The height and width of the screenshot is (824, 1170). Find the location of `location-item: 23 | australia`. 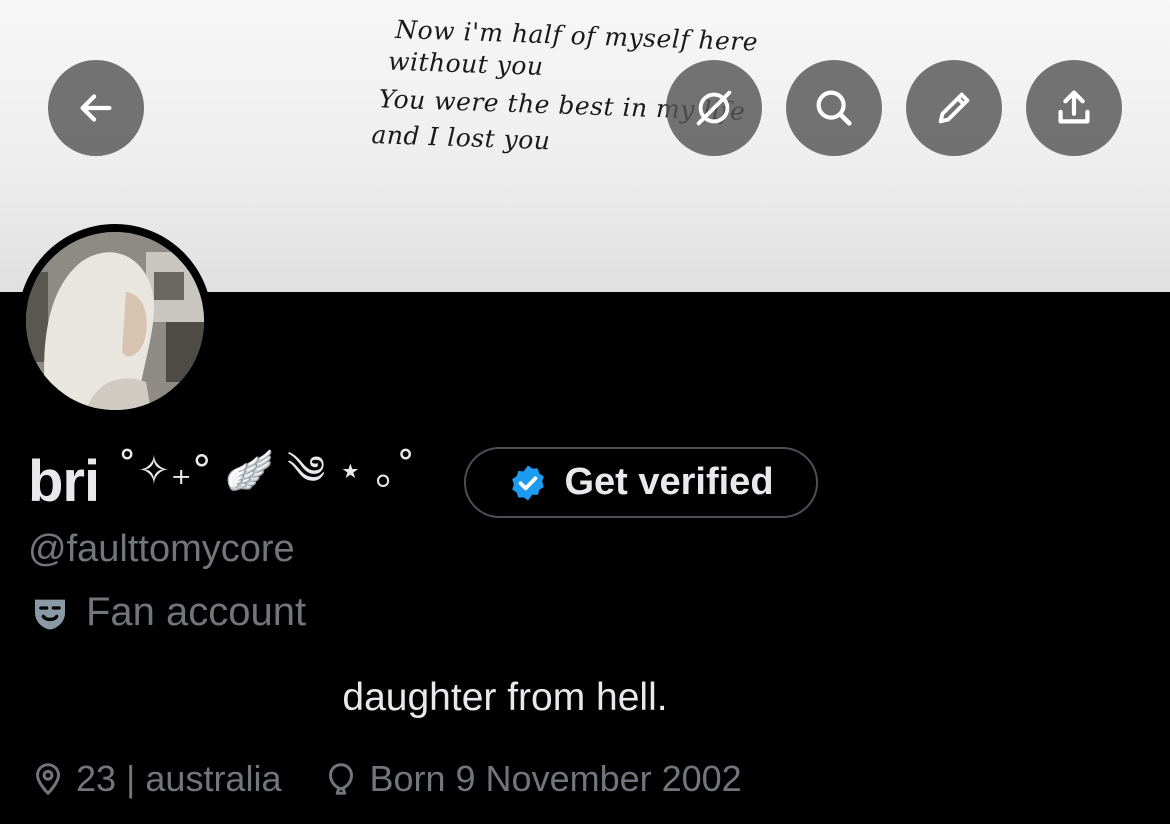

location-item: 23 | australia is located at coordinates (155, 779).